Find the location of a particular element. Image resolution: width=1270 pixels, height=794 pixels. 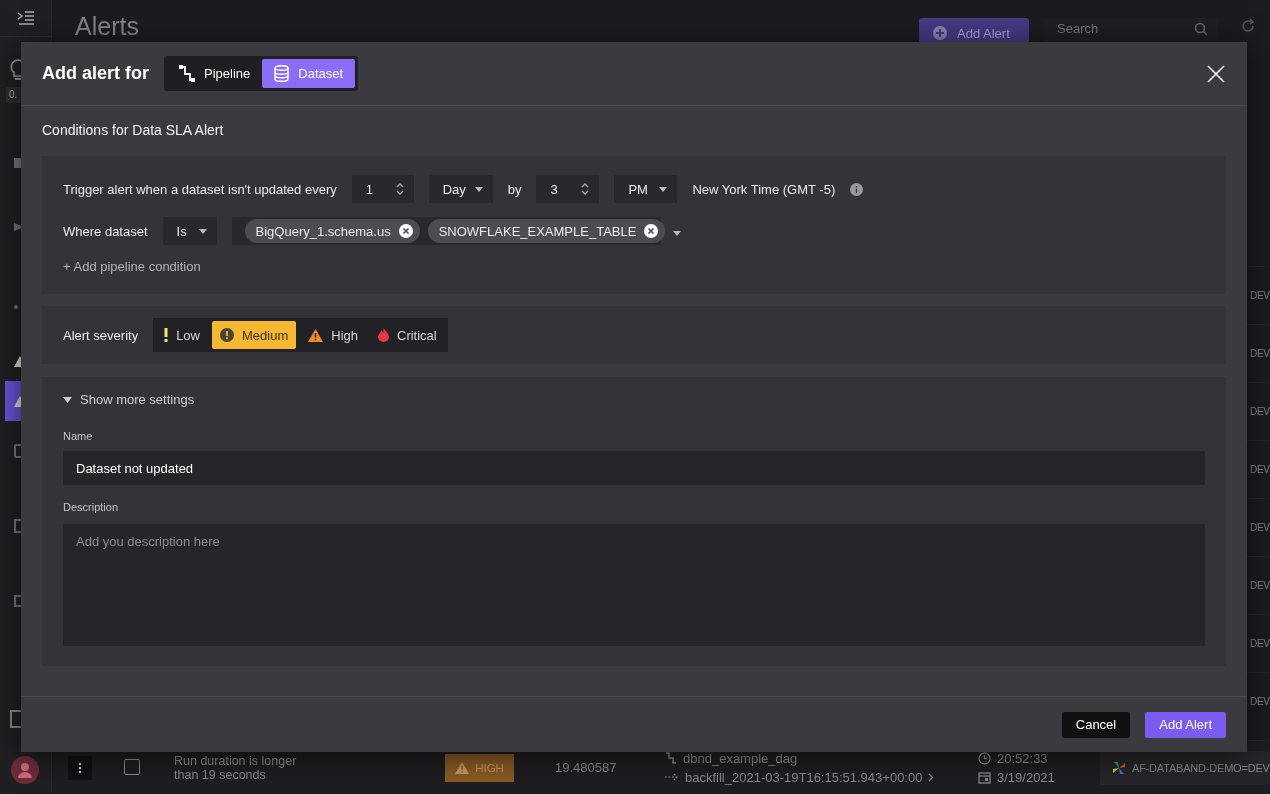

value-cell-text: 19.480587 is located at coordinates (586, 767).